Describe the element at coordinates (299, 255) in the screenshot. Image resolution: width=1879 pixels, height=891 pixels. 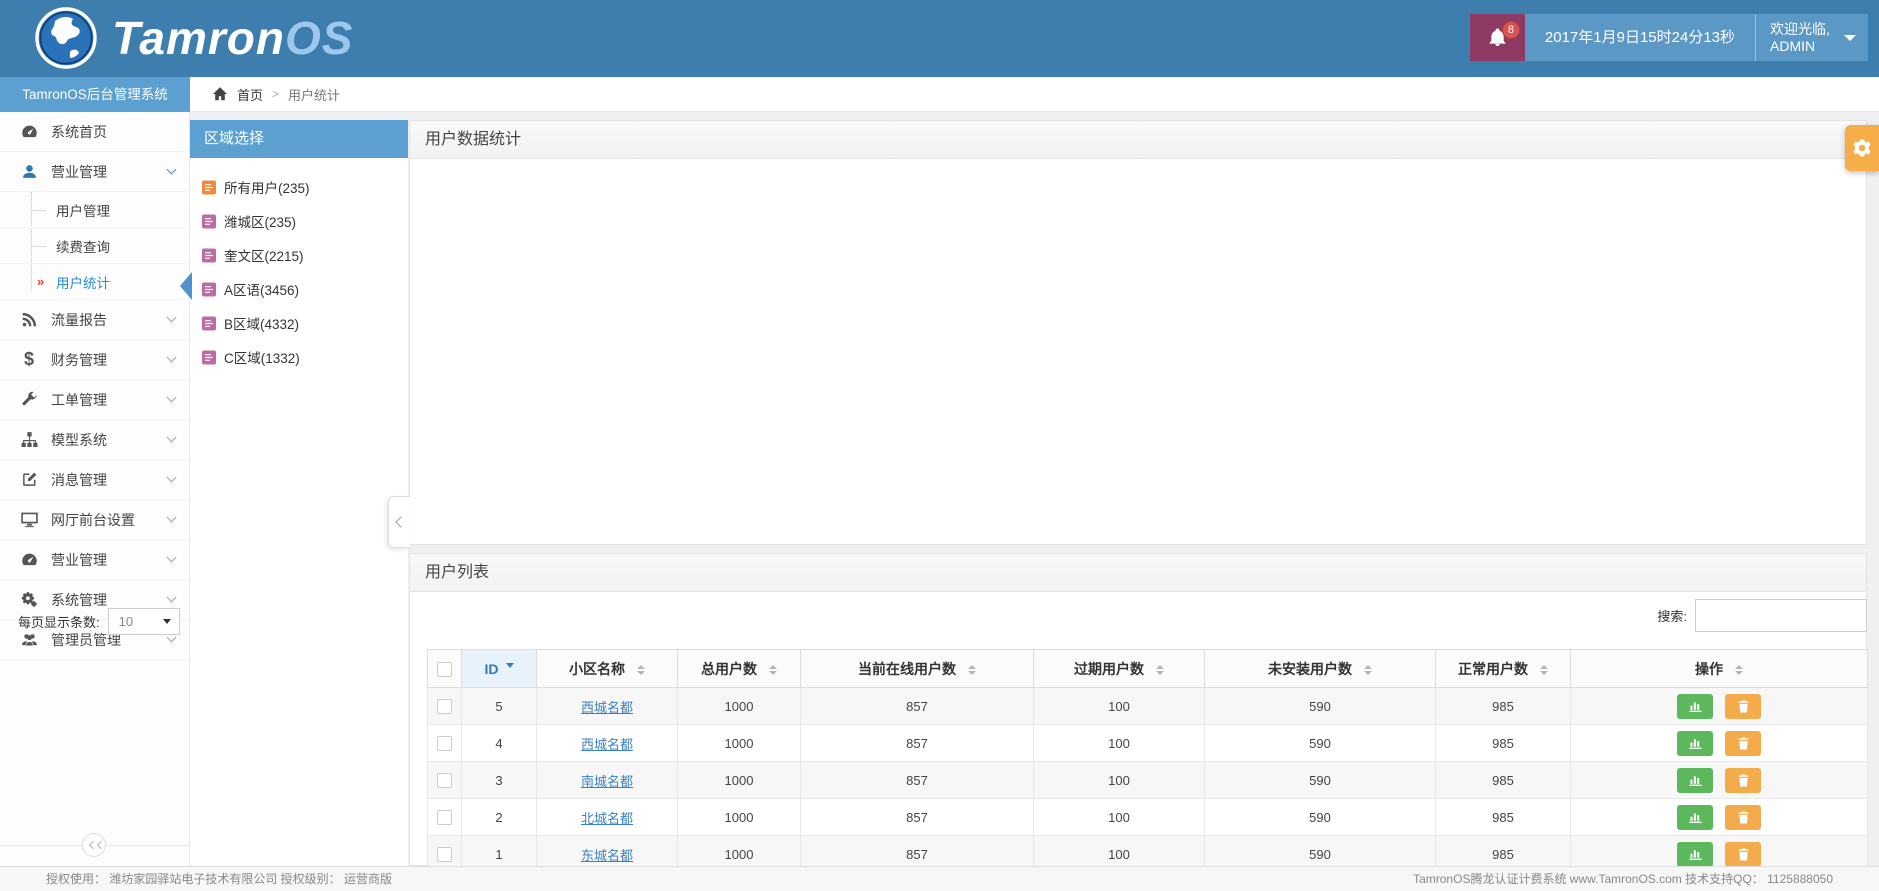
I see `region-item-kuiwen: 奎文区(2215)` at that location.